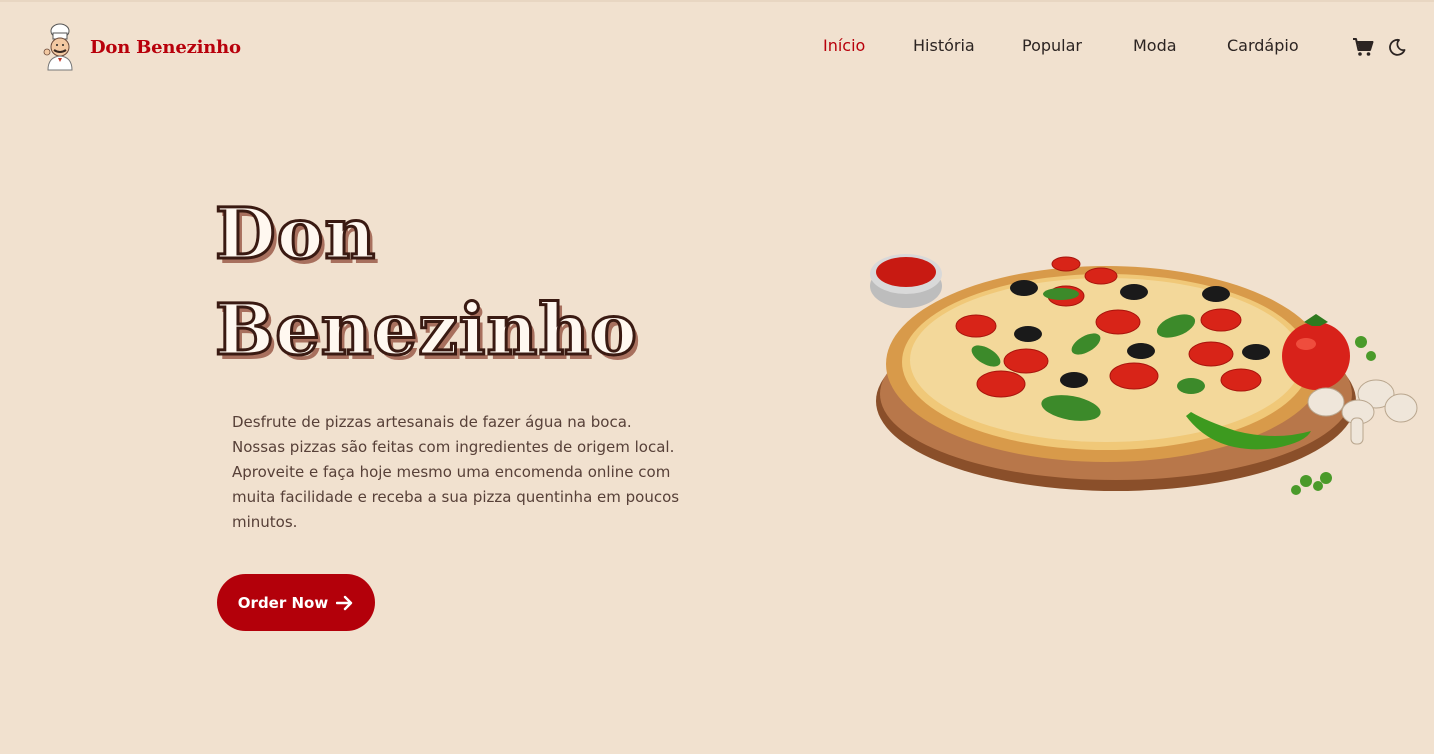 The width and height of the screenshot is (1434, 754). What do you see at coordinates (426, 282) in the screenshot?
I see `hero-title: Don Benezinho` at bounding box center [426, 282].